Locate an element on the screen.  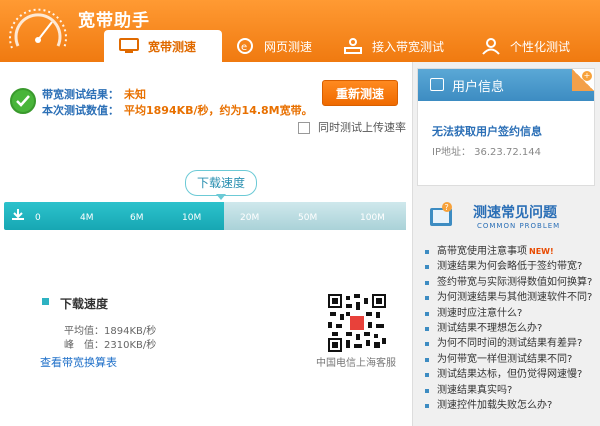
browser-icon: e is located at coordinates (245, 46).